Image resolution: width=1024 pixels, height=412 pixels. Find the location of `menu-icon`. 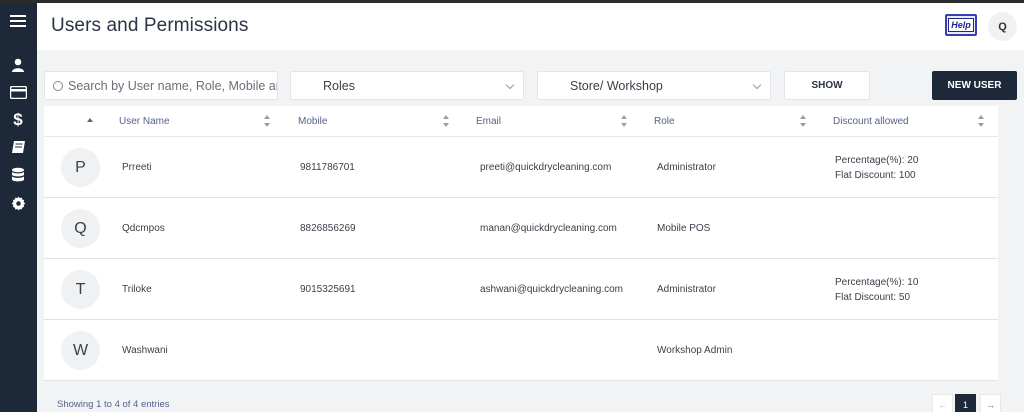

menu-icon is located at coordinates (18, 21).